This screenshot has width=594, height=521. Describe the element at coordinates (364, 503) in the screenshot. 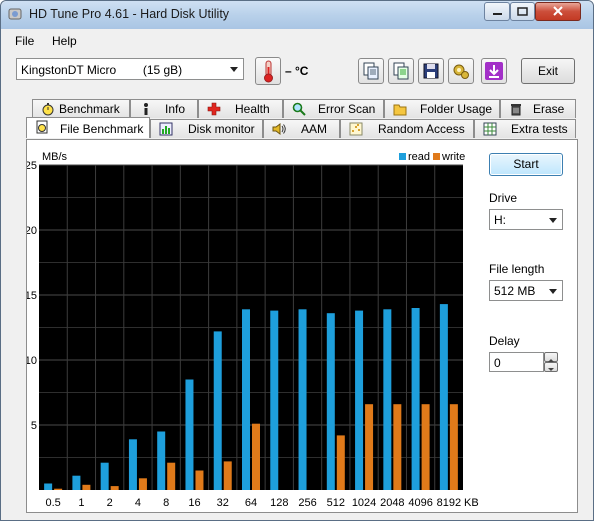

I see `x-tick-label: 1024` at that location.